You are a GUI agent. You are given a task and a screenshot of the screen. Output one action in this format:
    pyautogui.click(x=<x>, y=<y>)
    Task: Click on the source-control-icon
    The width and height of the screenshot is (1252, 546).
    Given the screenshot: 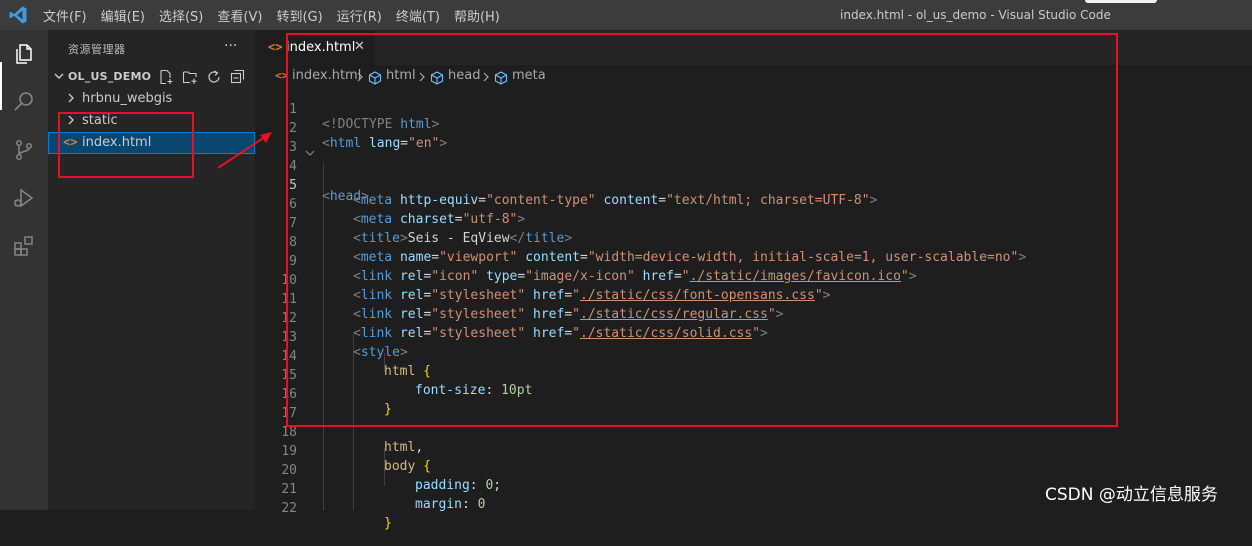 What is the action you would take?
    pyautogui.click(x=24, y=150)
    